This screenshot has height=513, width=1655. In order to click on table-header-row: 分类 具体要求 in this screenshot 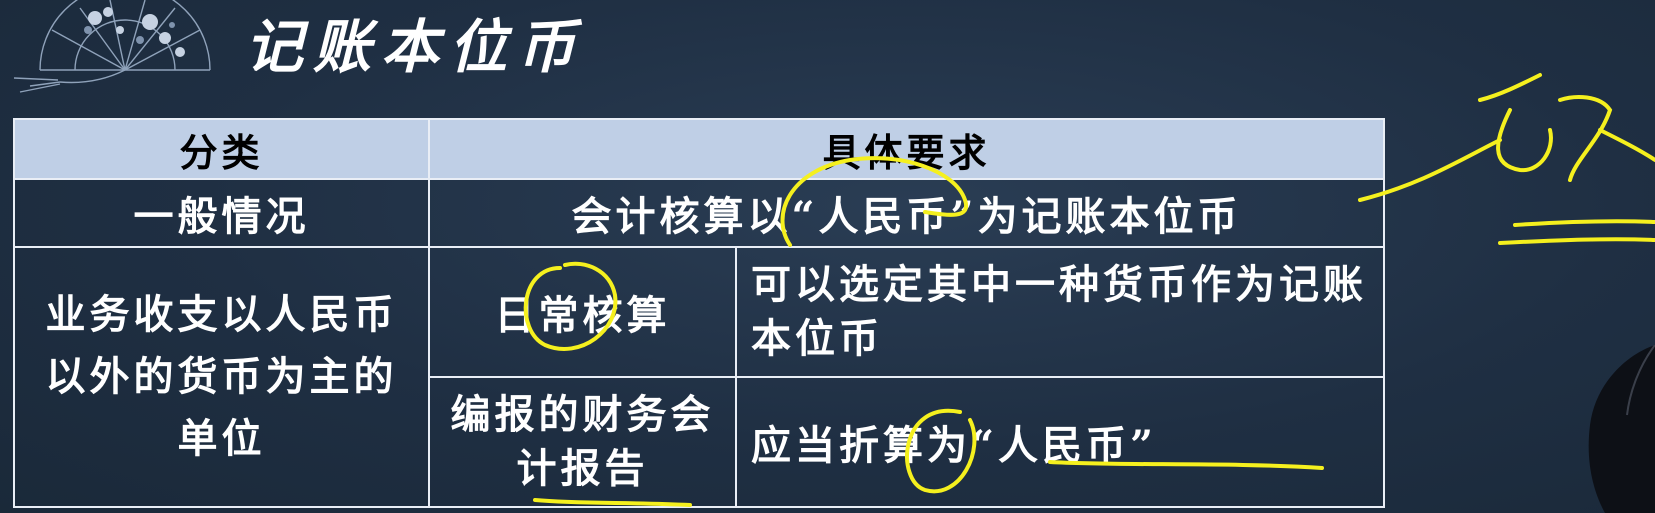, I will do `click(699, 149)`.